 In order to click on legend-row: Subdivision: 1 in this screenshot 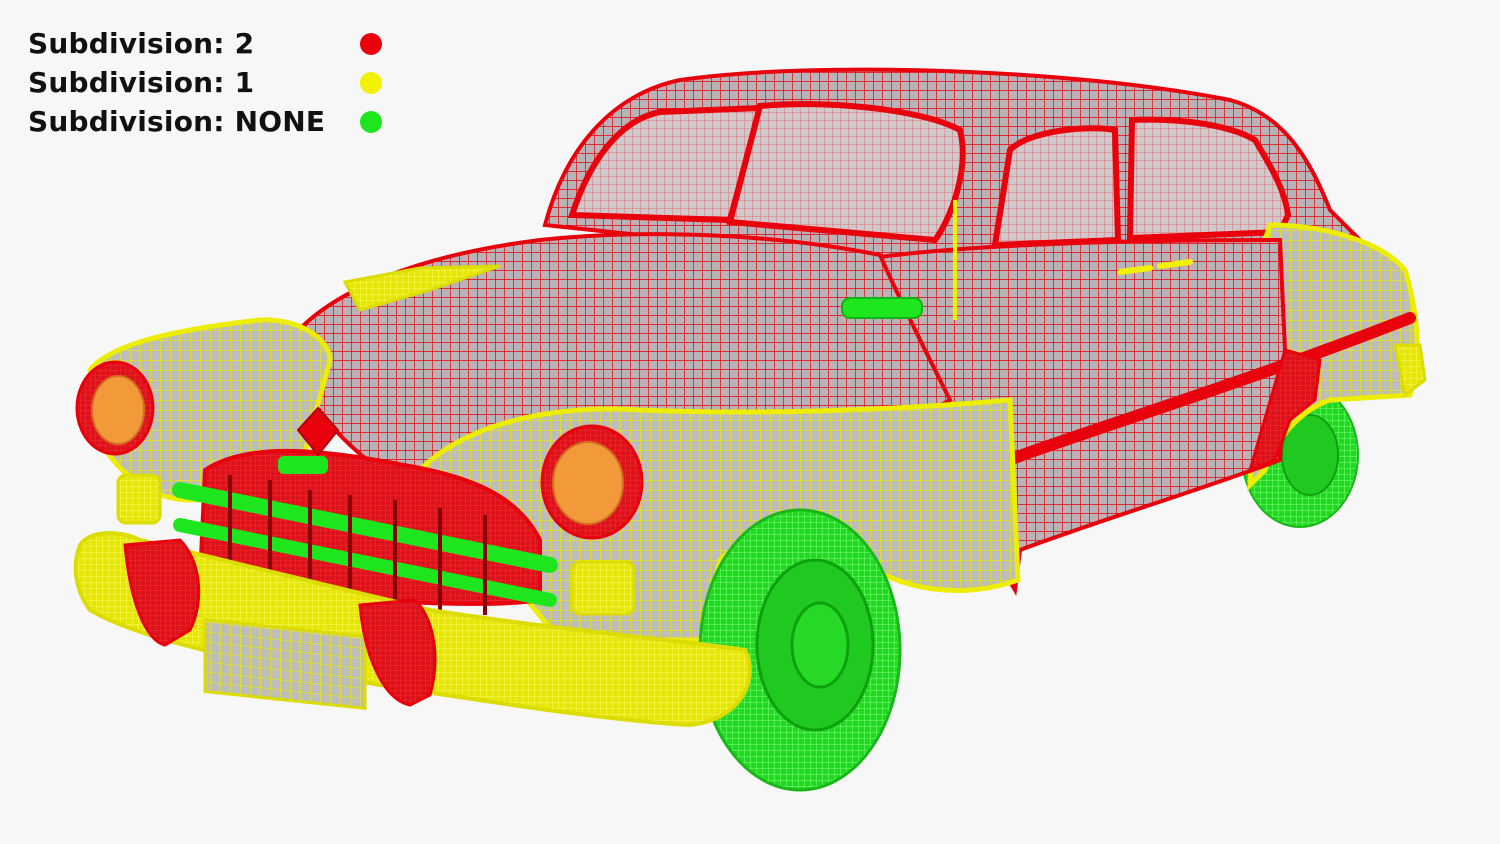, I will do `click(205, 82)`.